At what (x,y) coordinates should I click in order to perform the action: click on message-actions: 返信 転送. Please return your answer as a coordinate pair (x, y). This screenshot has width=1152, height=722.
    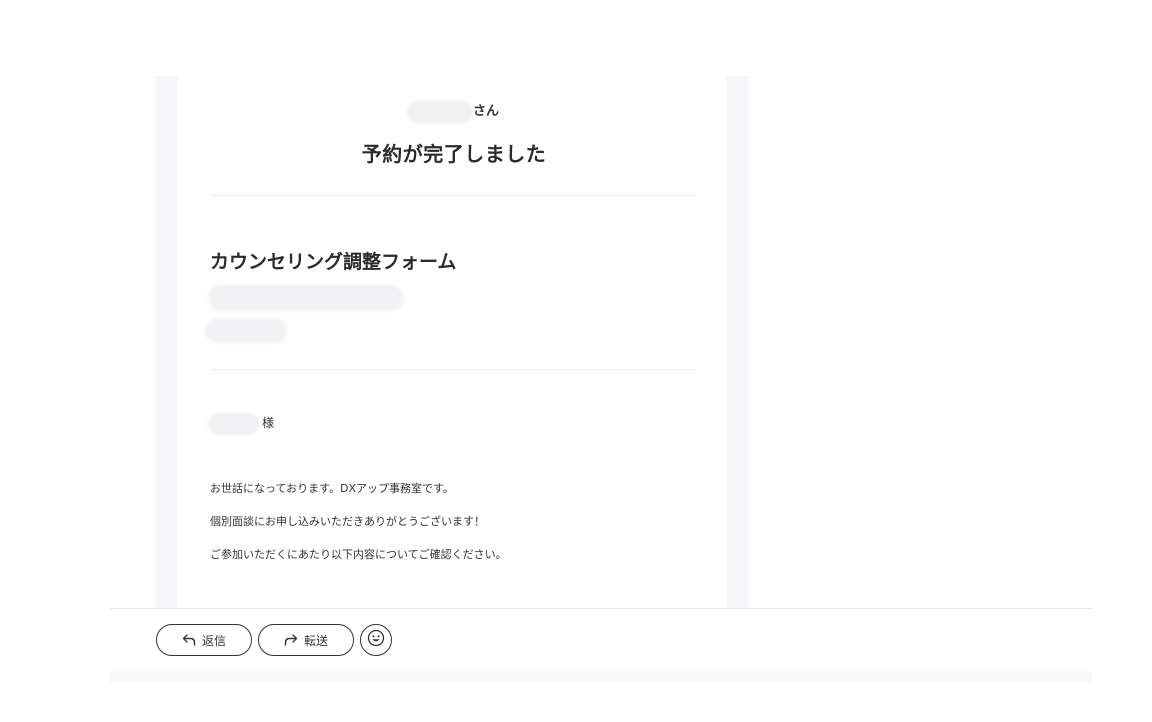
    Looking at the image, I should click on (274, 640).